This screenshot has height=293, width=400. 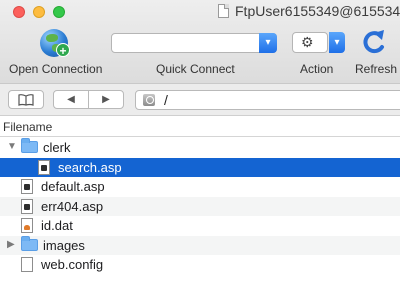 I want to click on window-title: FtpUser6155349@6155349, so click(x=309, y=11).